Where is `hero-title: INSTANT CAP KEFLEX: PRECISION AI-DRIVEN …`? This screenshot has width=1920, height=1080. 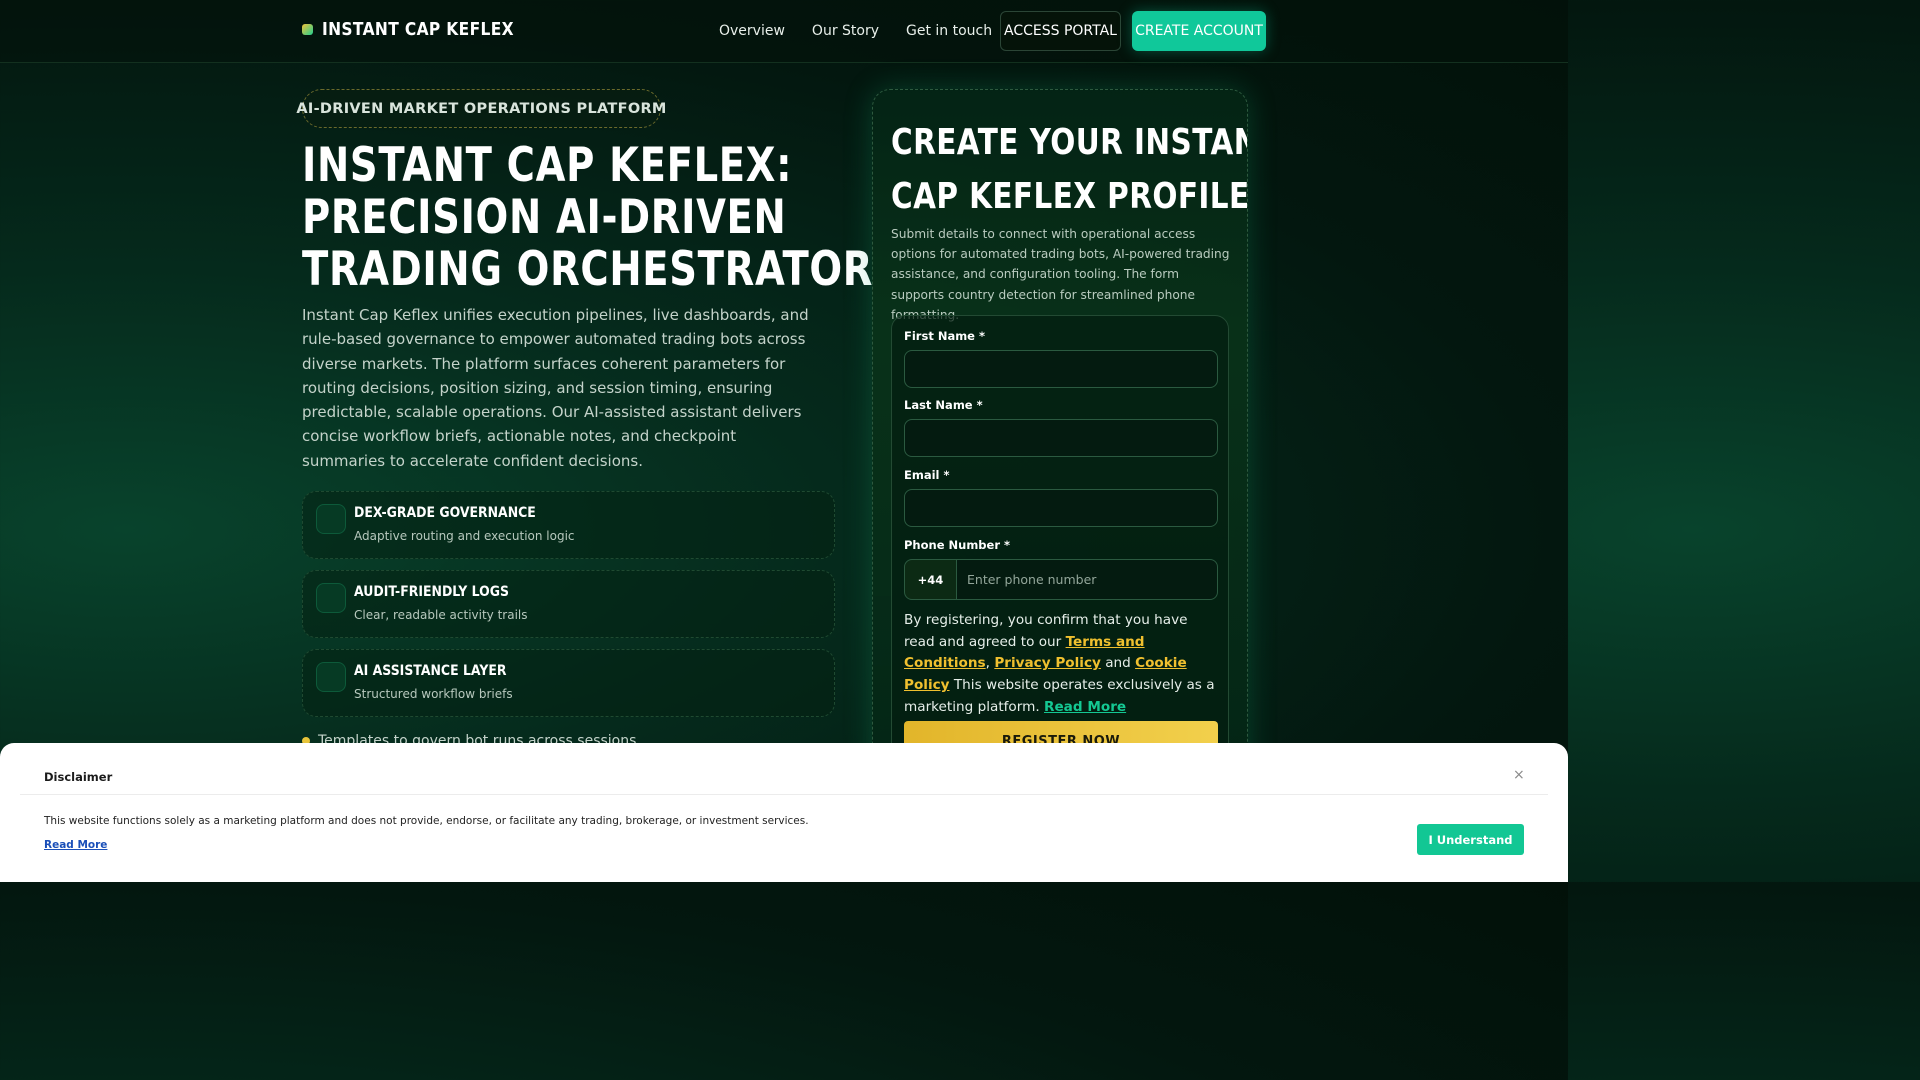 hero-title: INSTANT CAP KEFLEX: PRECISION AI-DRIVEN … is located at coordinates (588, 217).